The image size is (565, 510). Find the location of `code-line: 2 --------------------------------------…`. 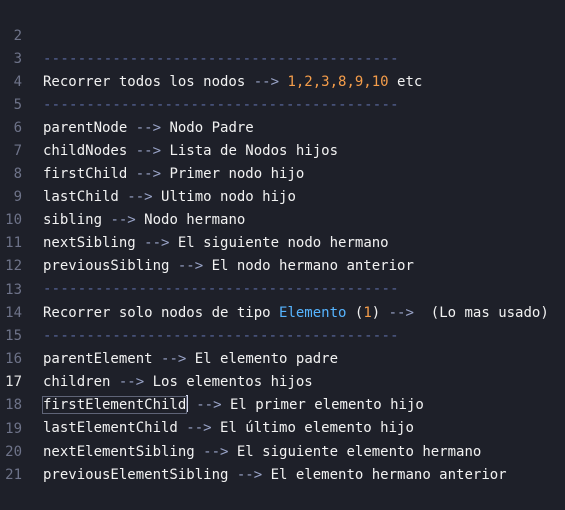

code-line: 2 --------------------------------------… is located at coordinates (282, 34).